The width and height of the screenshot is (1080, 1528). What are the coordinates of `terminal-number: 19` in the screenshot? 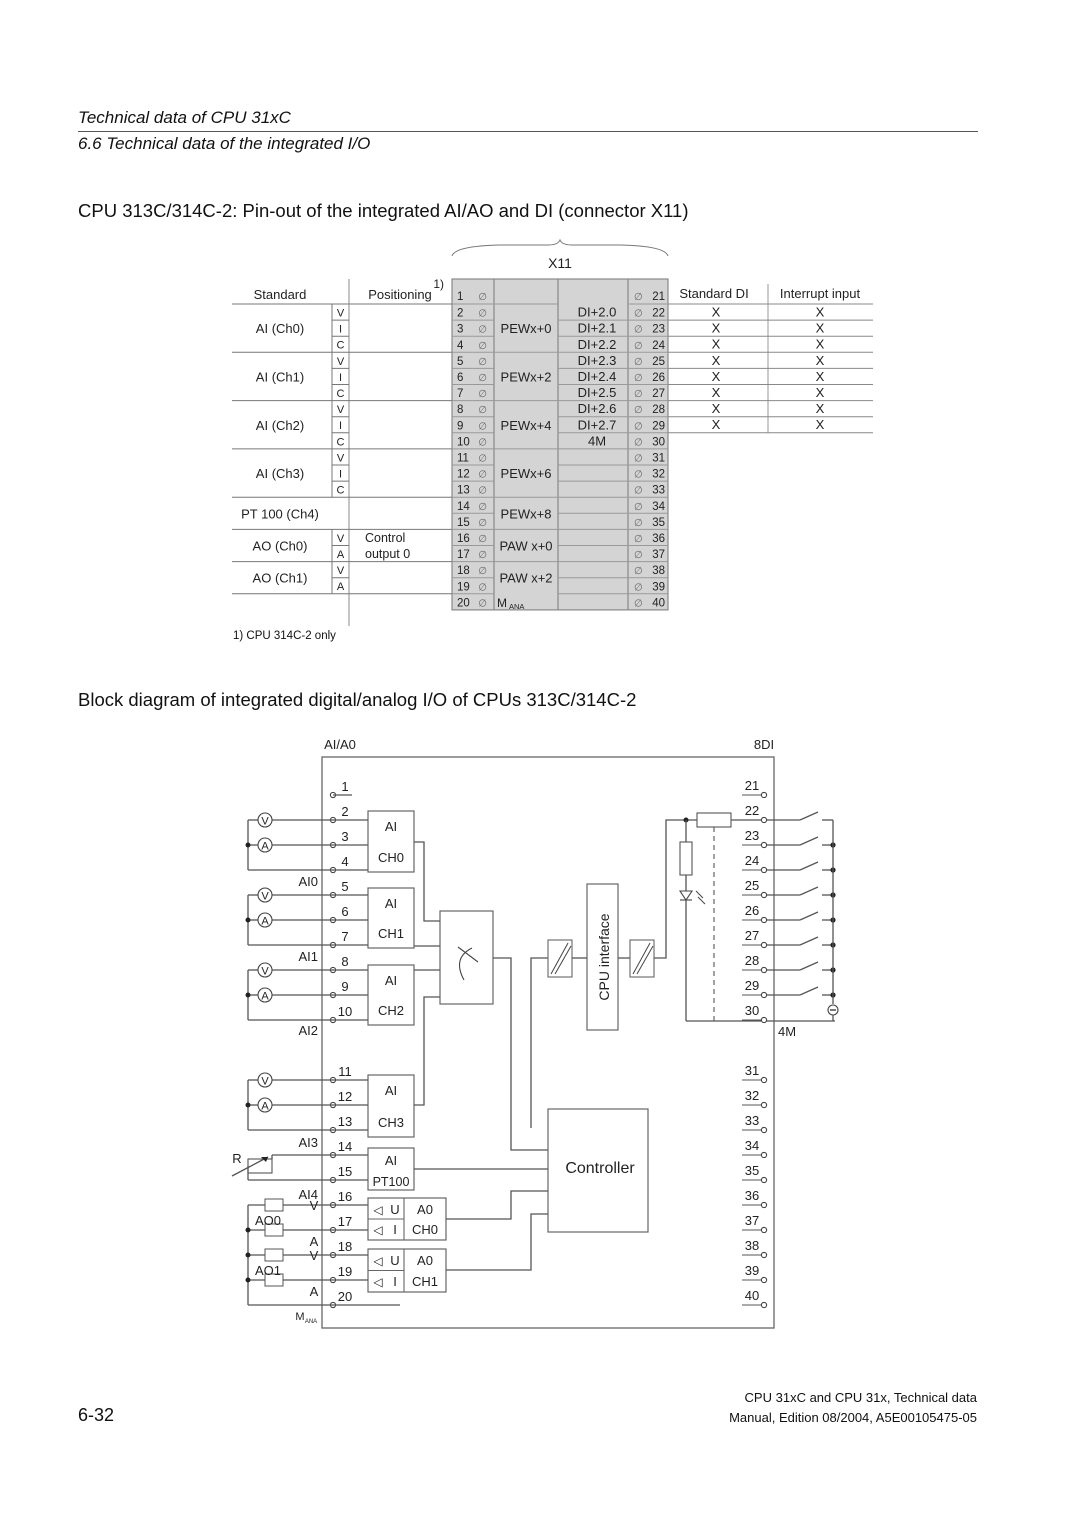 It's located at (345, 1271).